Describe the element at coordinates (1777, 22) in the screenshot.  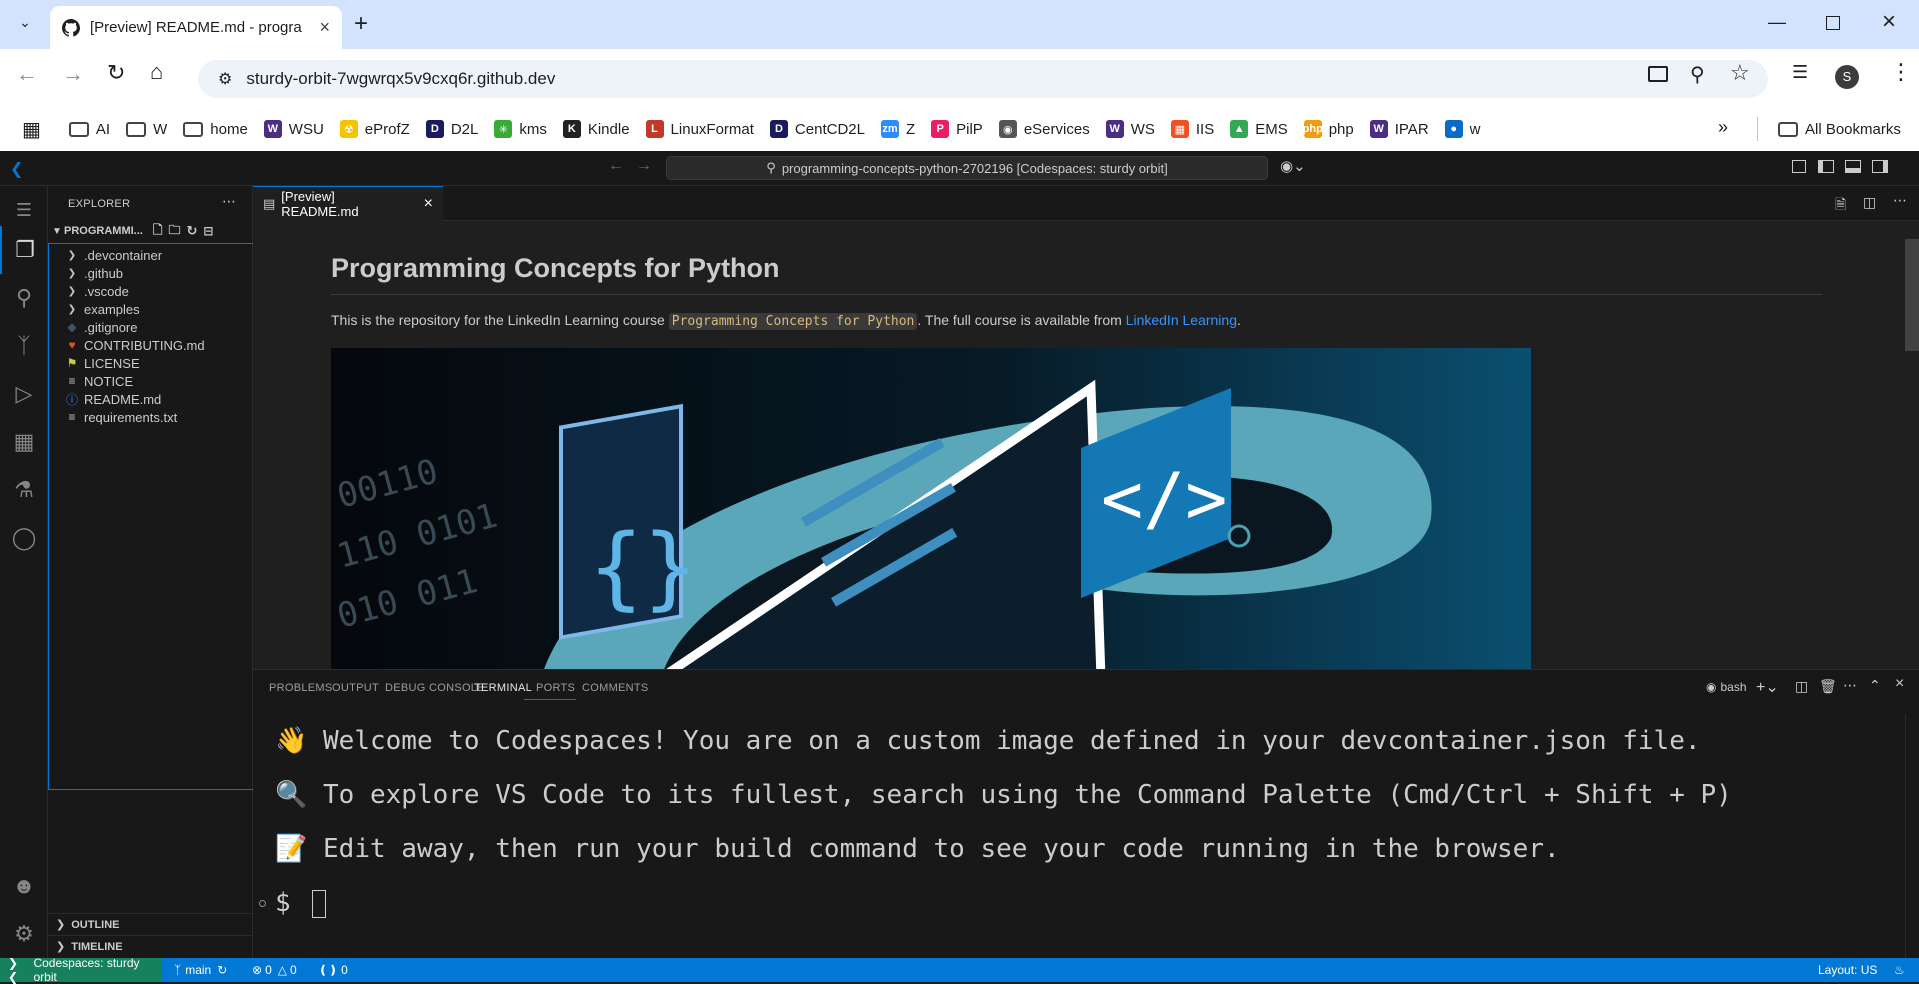
I see `minimize-button: —` at that location.